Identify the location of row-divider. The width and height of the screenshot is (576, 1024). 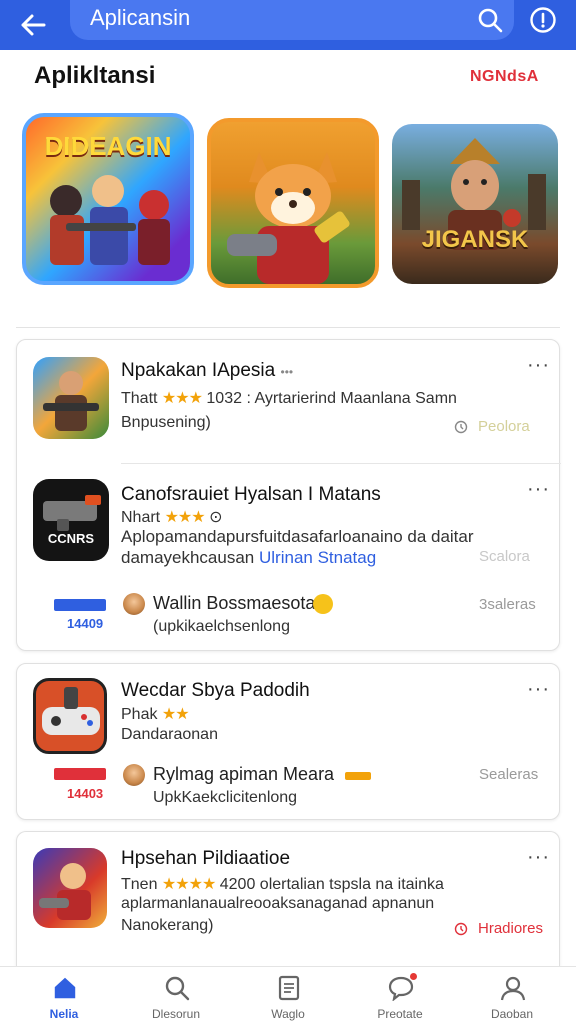
(341, 463).